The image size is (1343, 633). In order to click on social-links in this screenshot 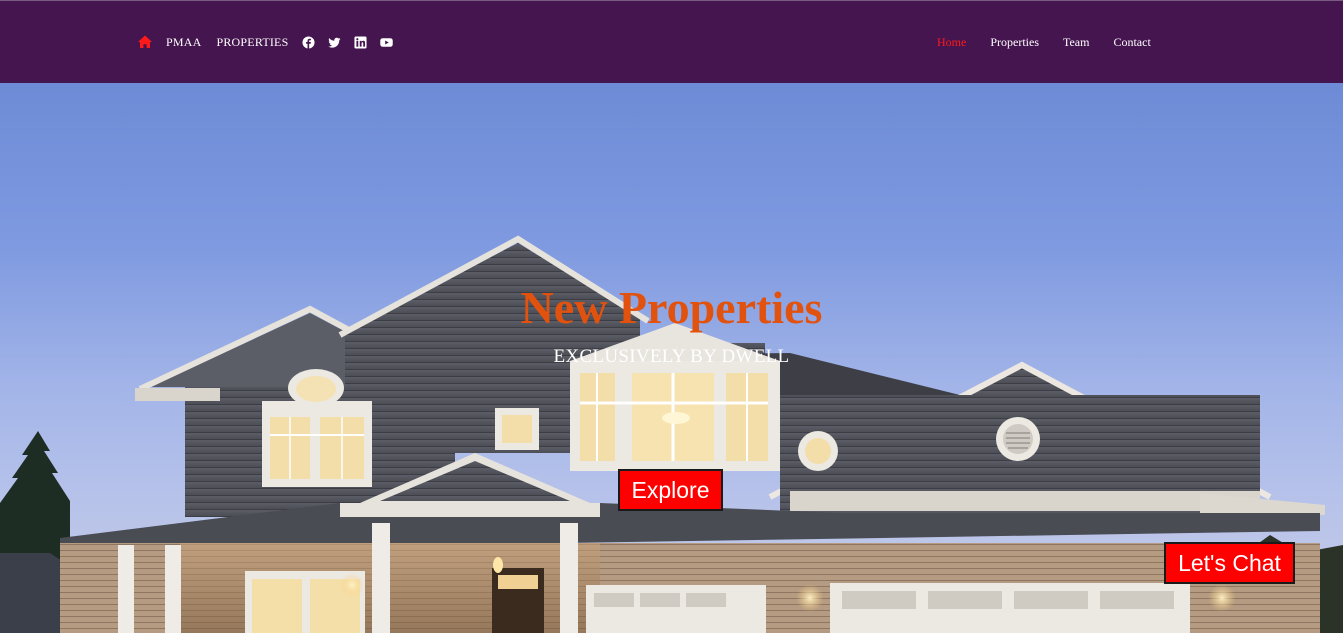, I will do `click(354, 42)`.